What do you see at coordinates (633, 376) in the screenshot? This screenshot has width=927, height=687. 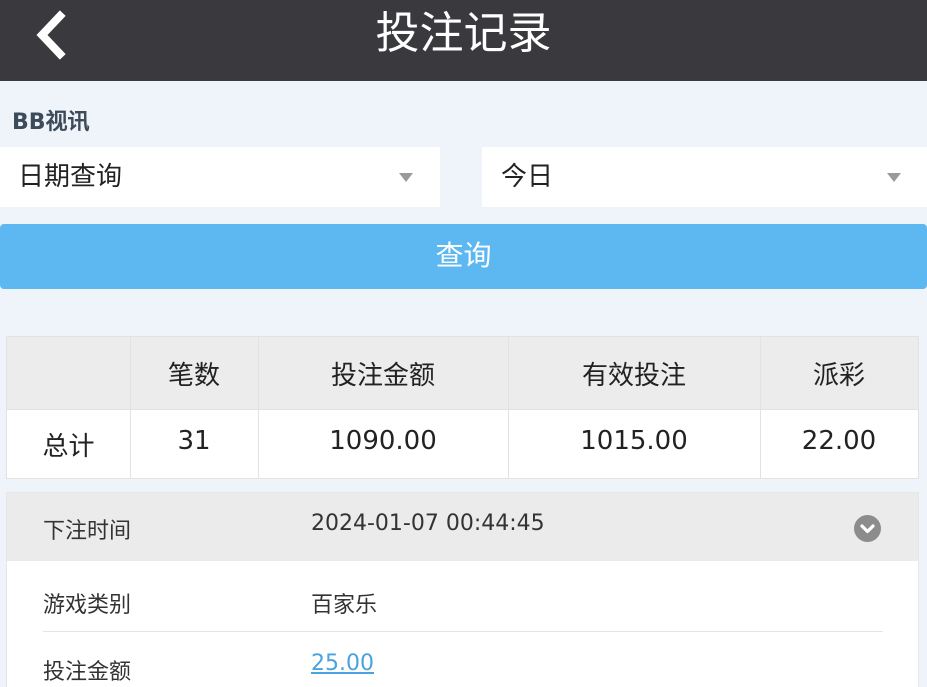 I see `column-header-valid-bet: 有效投注` at bounding box center [633, 376].